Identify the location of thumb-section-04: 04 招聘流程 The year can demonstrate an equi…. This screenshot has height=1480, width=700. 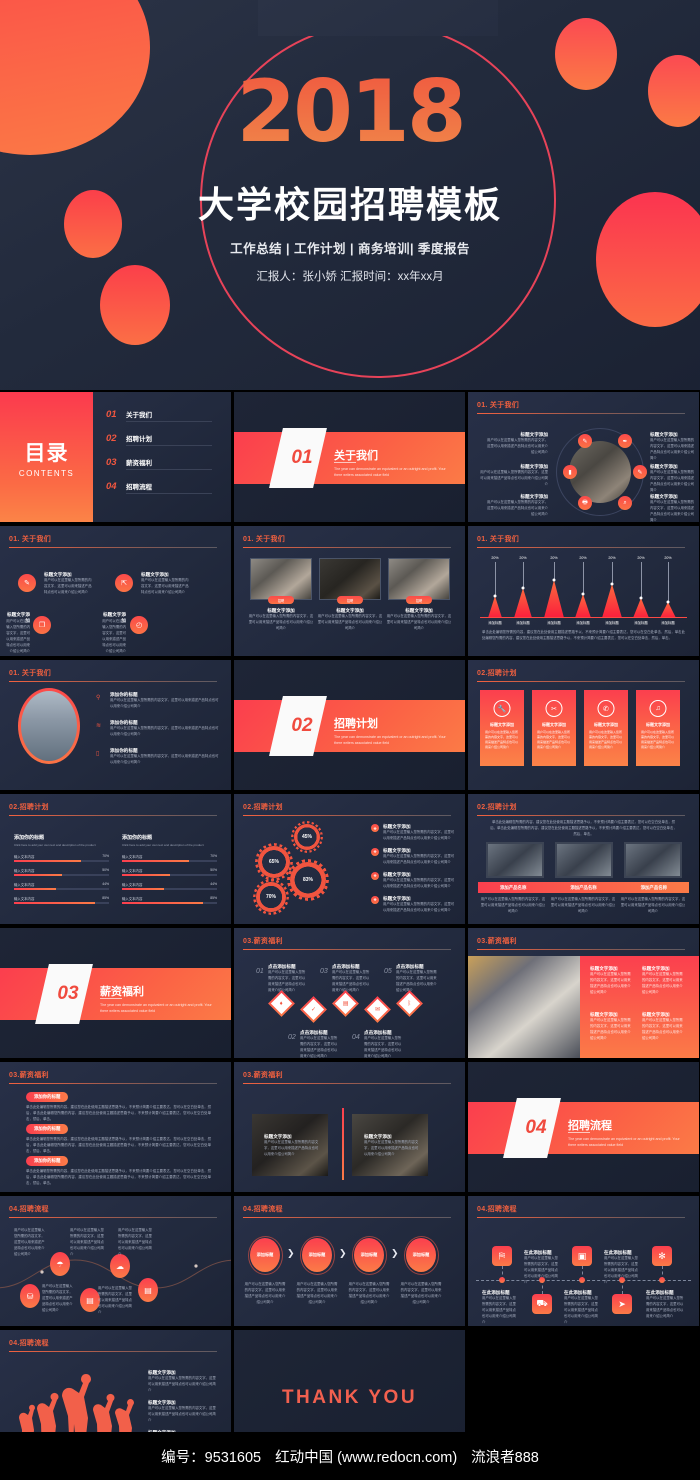
(583, 1127).